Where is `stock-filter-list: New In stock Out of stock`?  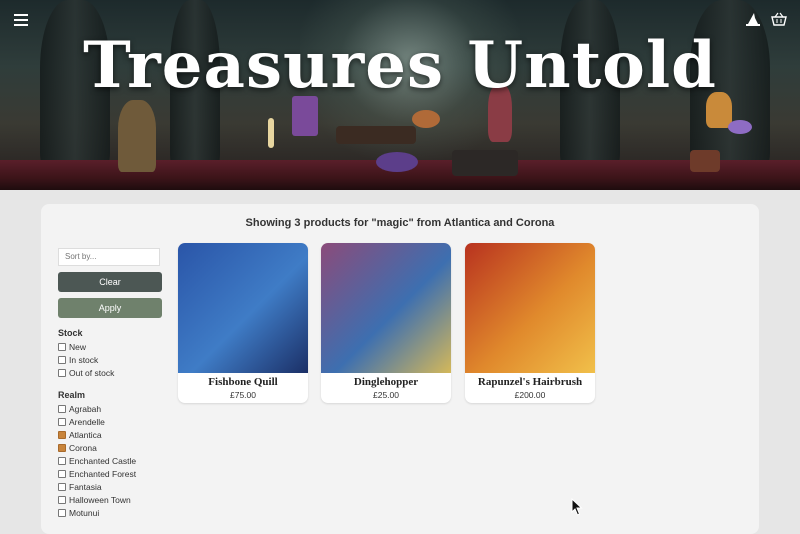
stock-filter-list: New In stock Out of stock is located at coordinates (110, 360).